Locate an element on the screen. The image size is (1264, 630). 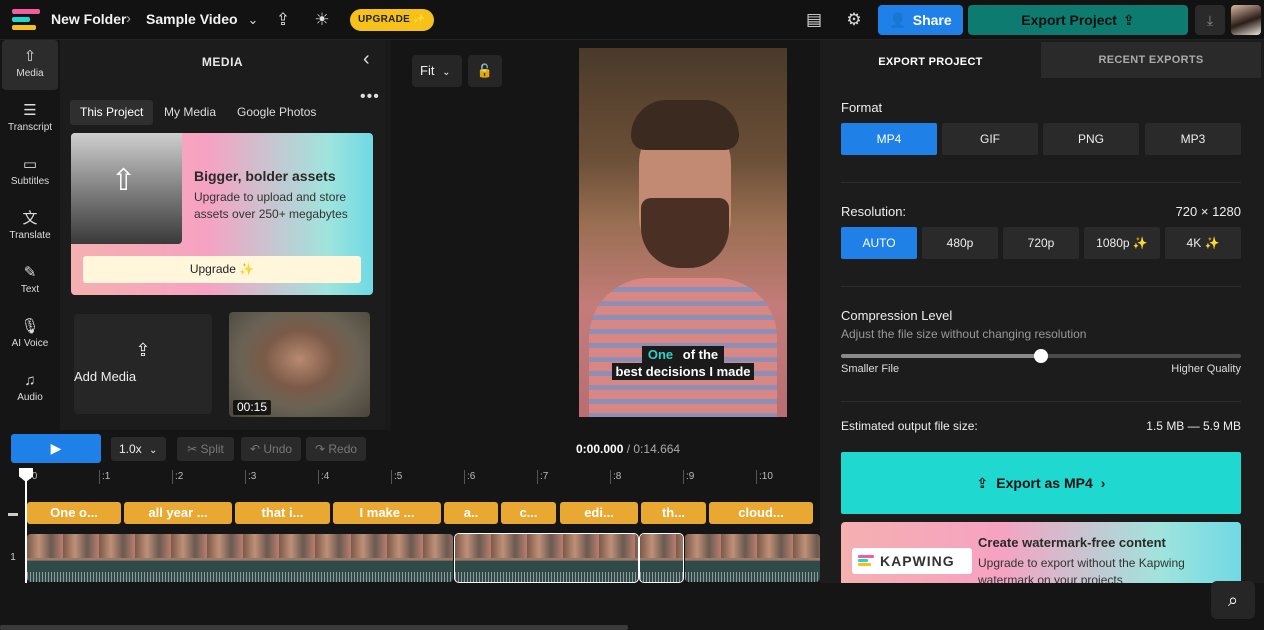
subtitle-chip: a.. is located at coordinates (471, 513).